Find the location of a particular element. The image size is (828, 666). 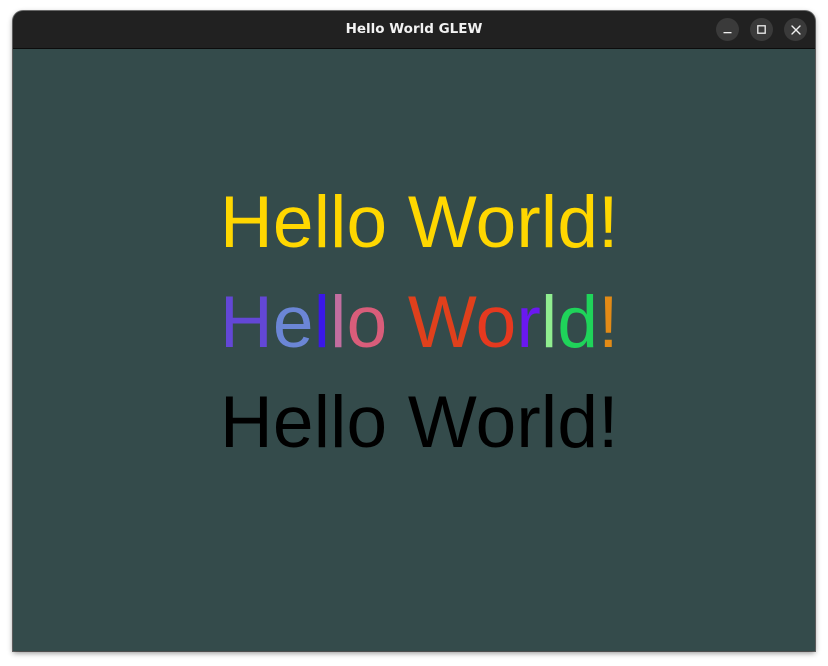

letter is located at coordinates (397, 322).